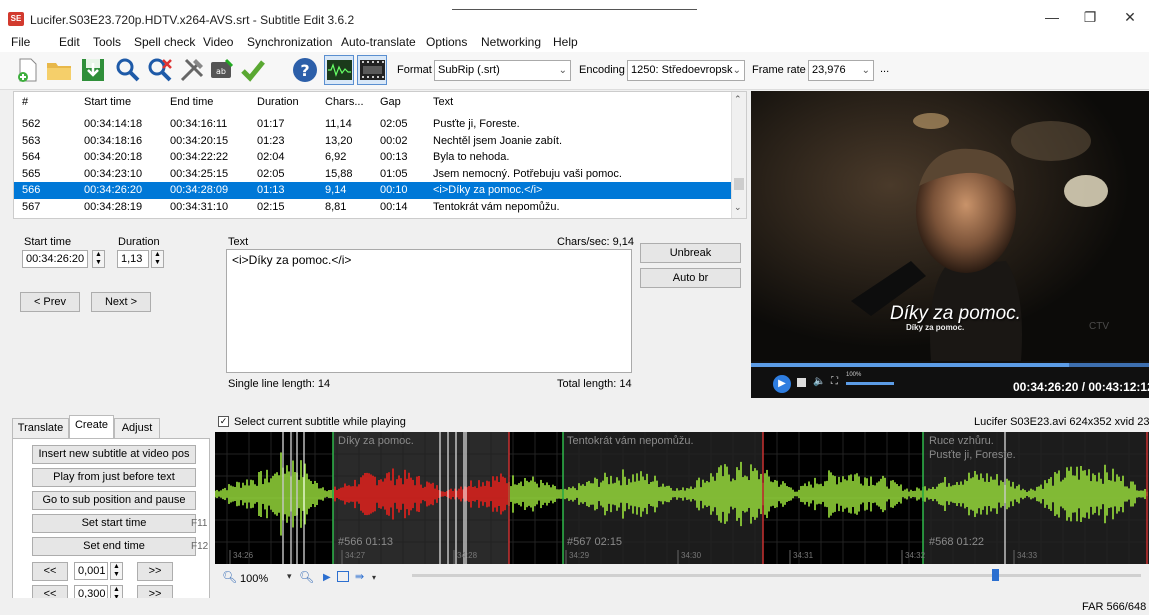 This screenshot has width=1149, height=615. I want to click on encoding-select: 1250: Středoevropsk ⌄, so click(686, 70).